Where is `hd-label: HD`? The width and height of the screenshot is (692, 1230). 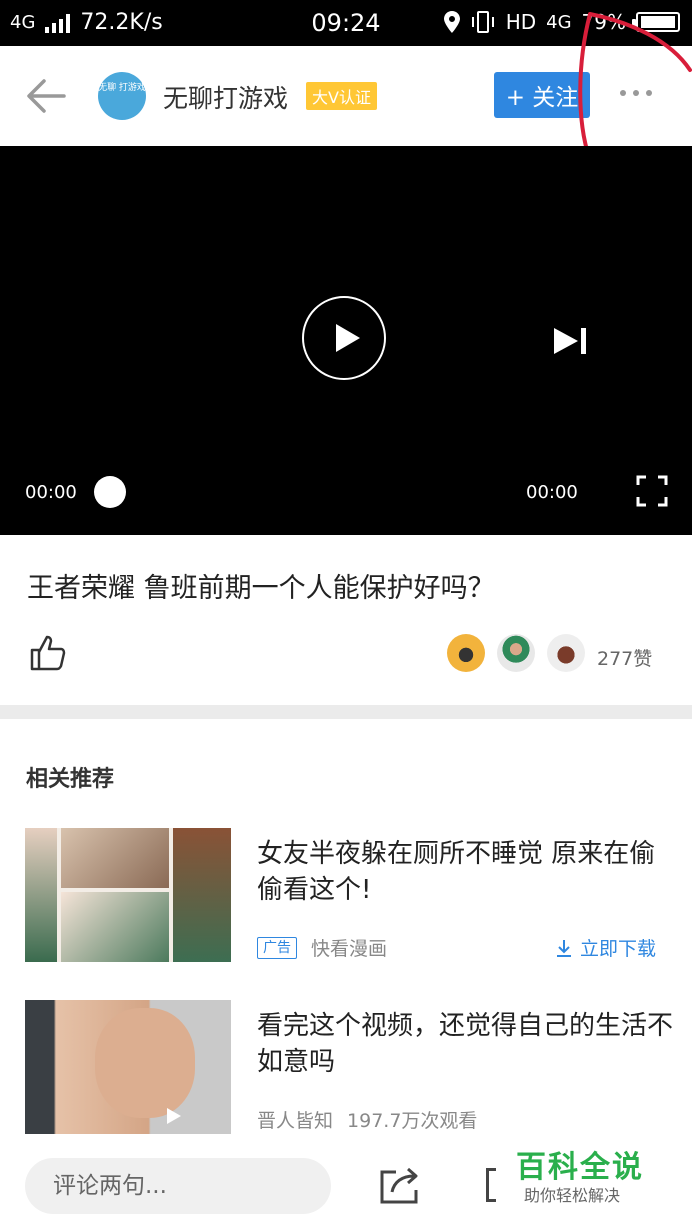 hd-label: HD is located at coordinates (521, 22).